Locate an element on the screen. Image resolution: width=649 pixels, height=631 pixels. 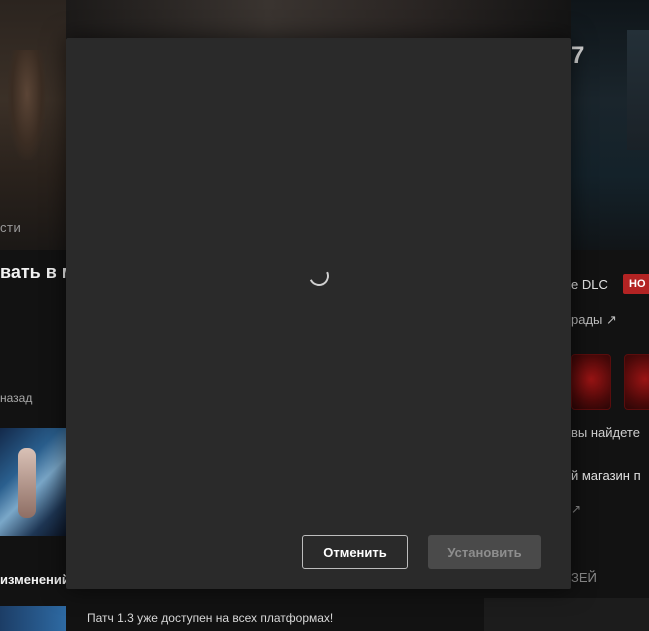
hero-art-right is located at coordinates (610, 125).